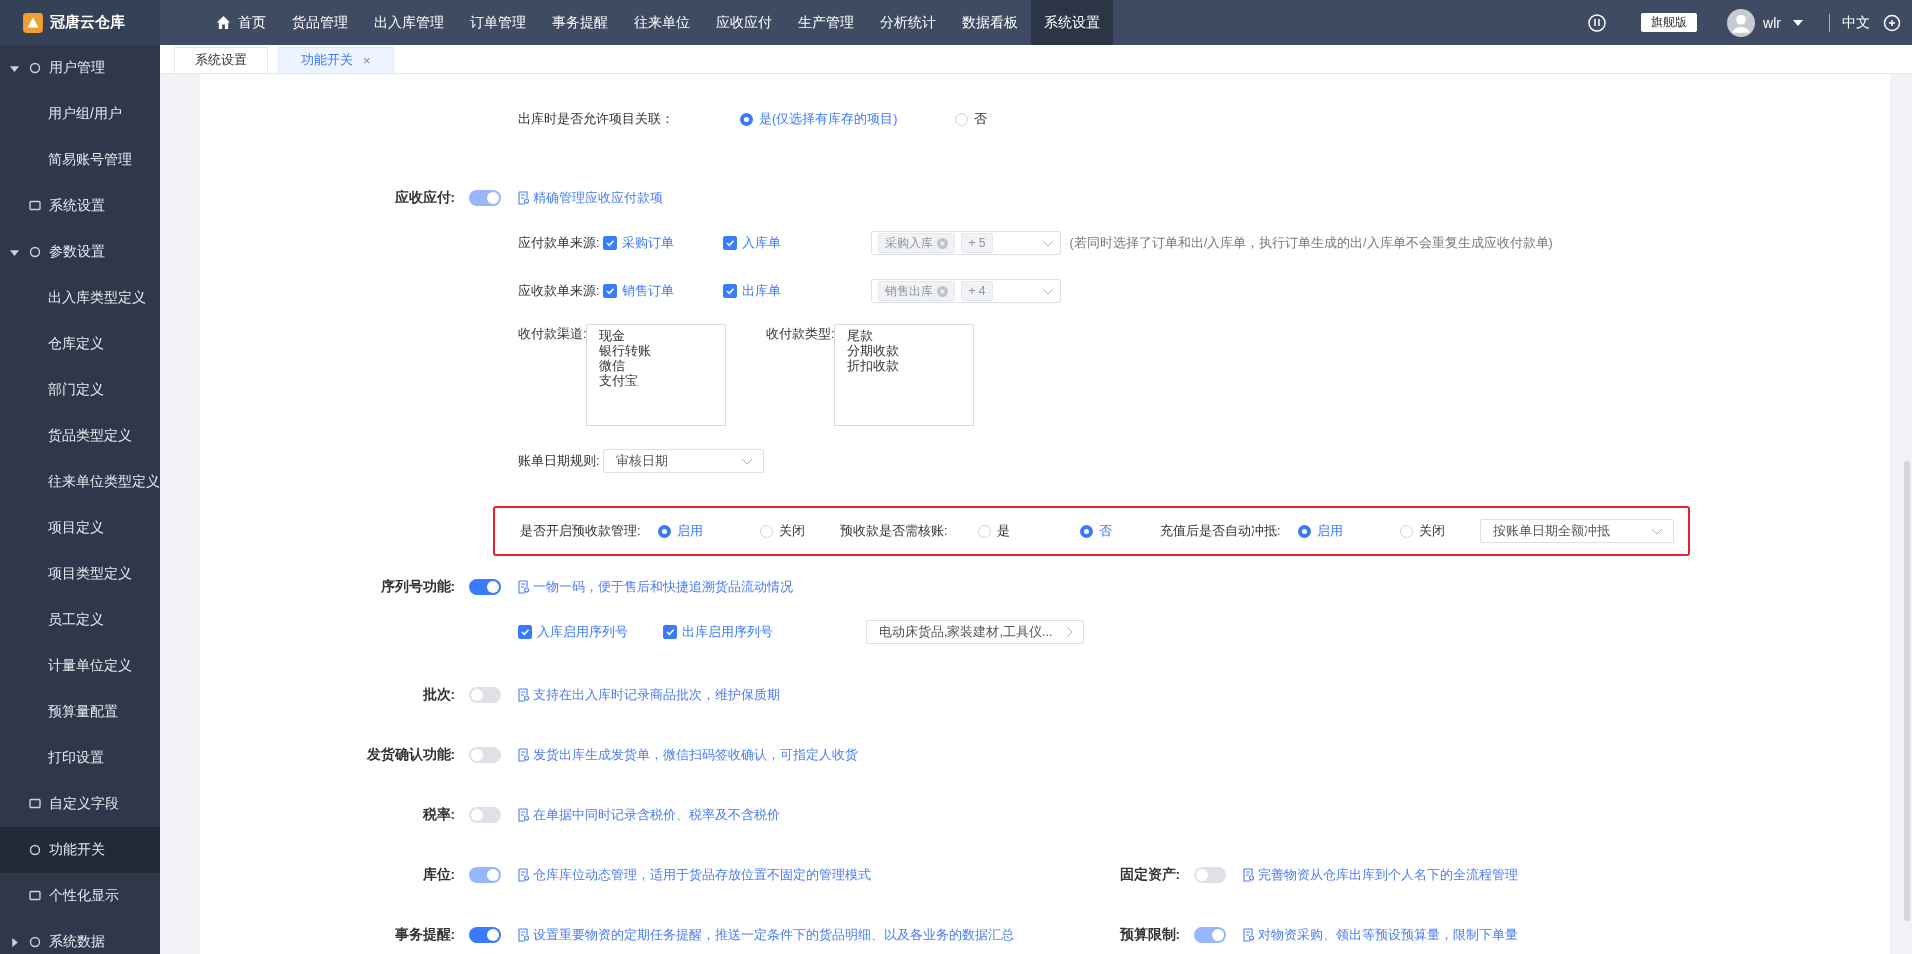  What do you see at coordinates (80, 666) in the screenshot?
I see `sidebar-item: 计量单位定义` at bounding box center [80, 666].